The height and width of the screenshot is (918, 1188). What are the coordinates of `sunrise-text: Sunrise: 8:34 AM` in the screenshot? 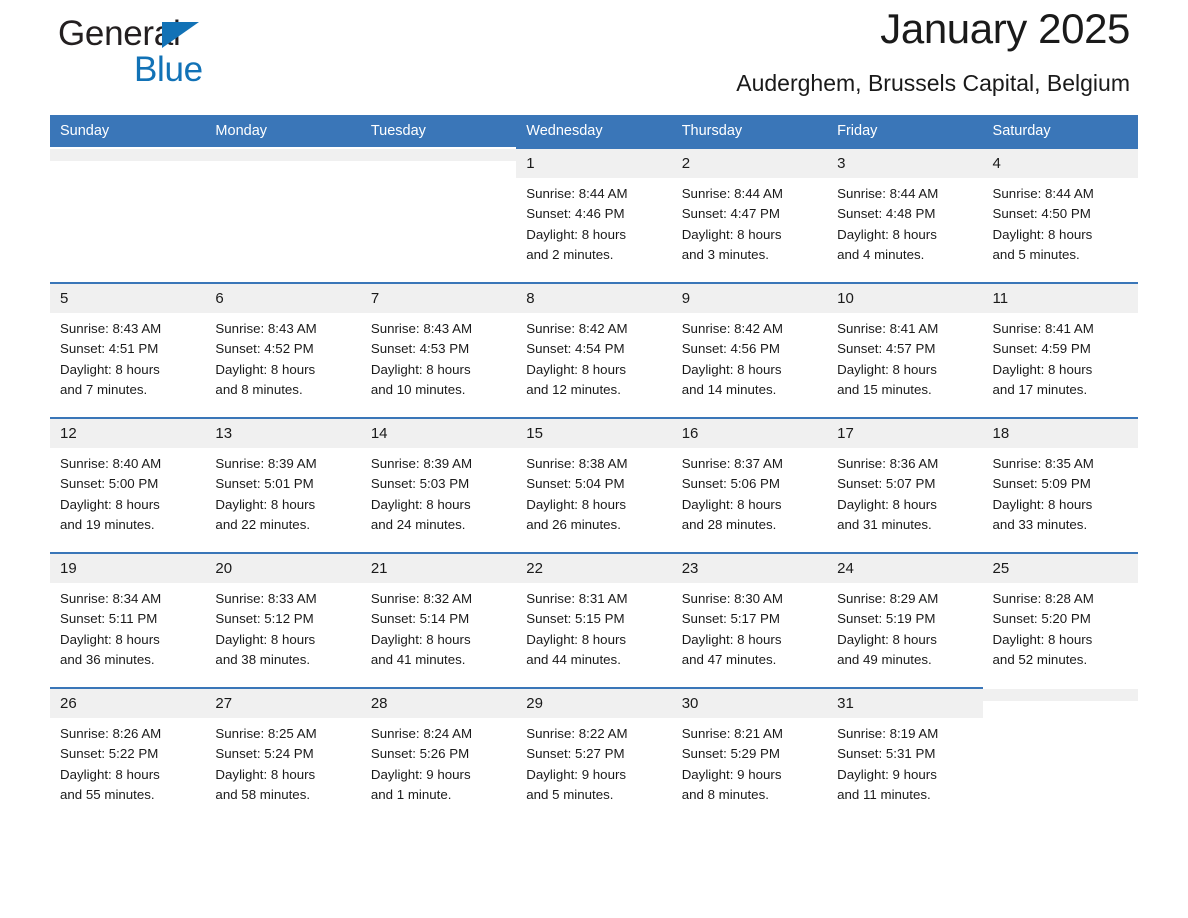 It's located at (111, 598).